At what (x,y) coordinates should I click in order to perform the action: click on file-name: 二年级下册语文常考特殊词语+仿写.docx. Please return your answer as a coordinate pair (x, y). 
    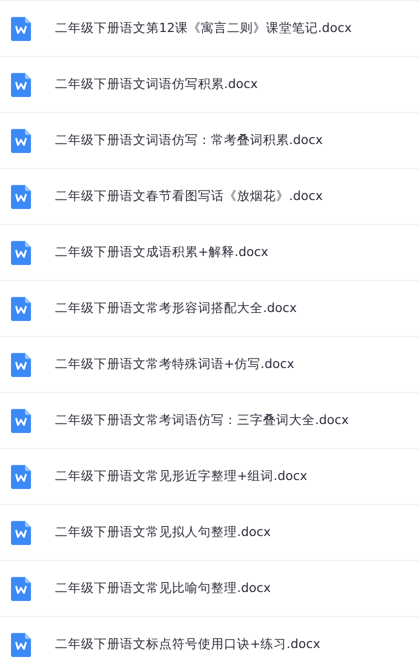
    Looking at the image, I should click on (174, 364).